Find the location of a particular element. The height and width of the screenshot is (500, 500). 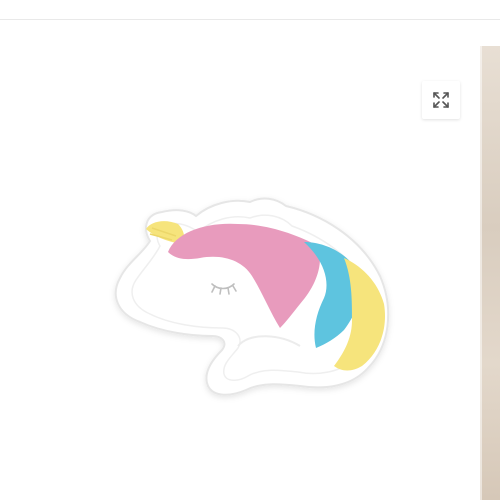

expand-arrows-icon is located at coordinates (441, 100).